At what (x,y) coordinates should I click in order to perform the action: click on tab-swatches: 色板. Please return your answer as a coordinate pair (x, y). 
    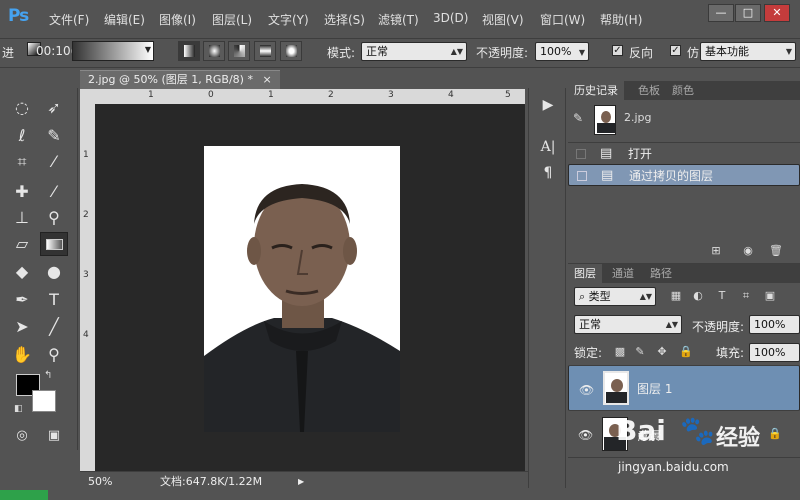
    Looking at the image, I should click on (649, 90).